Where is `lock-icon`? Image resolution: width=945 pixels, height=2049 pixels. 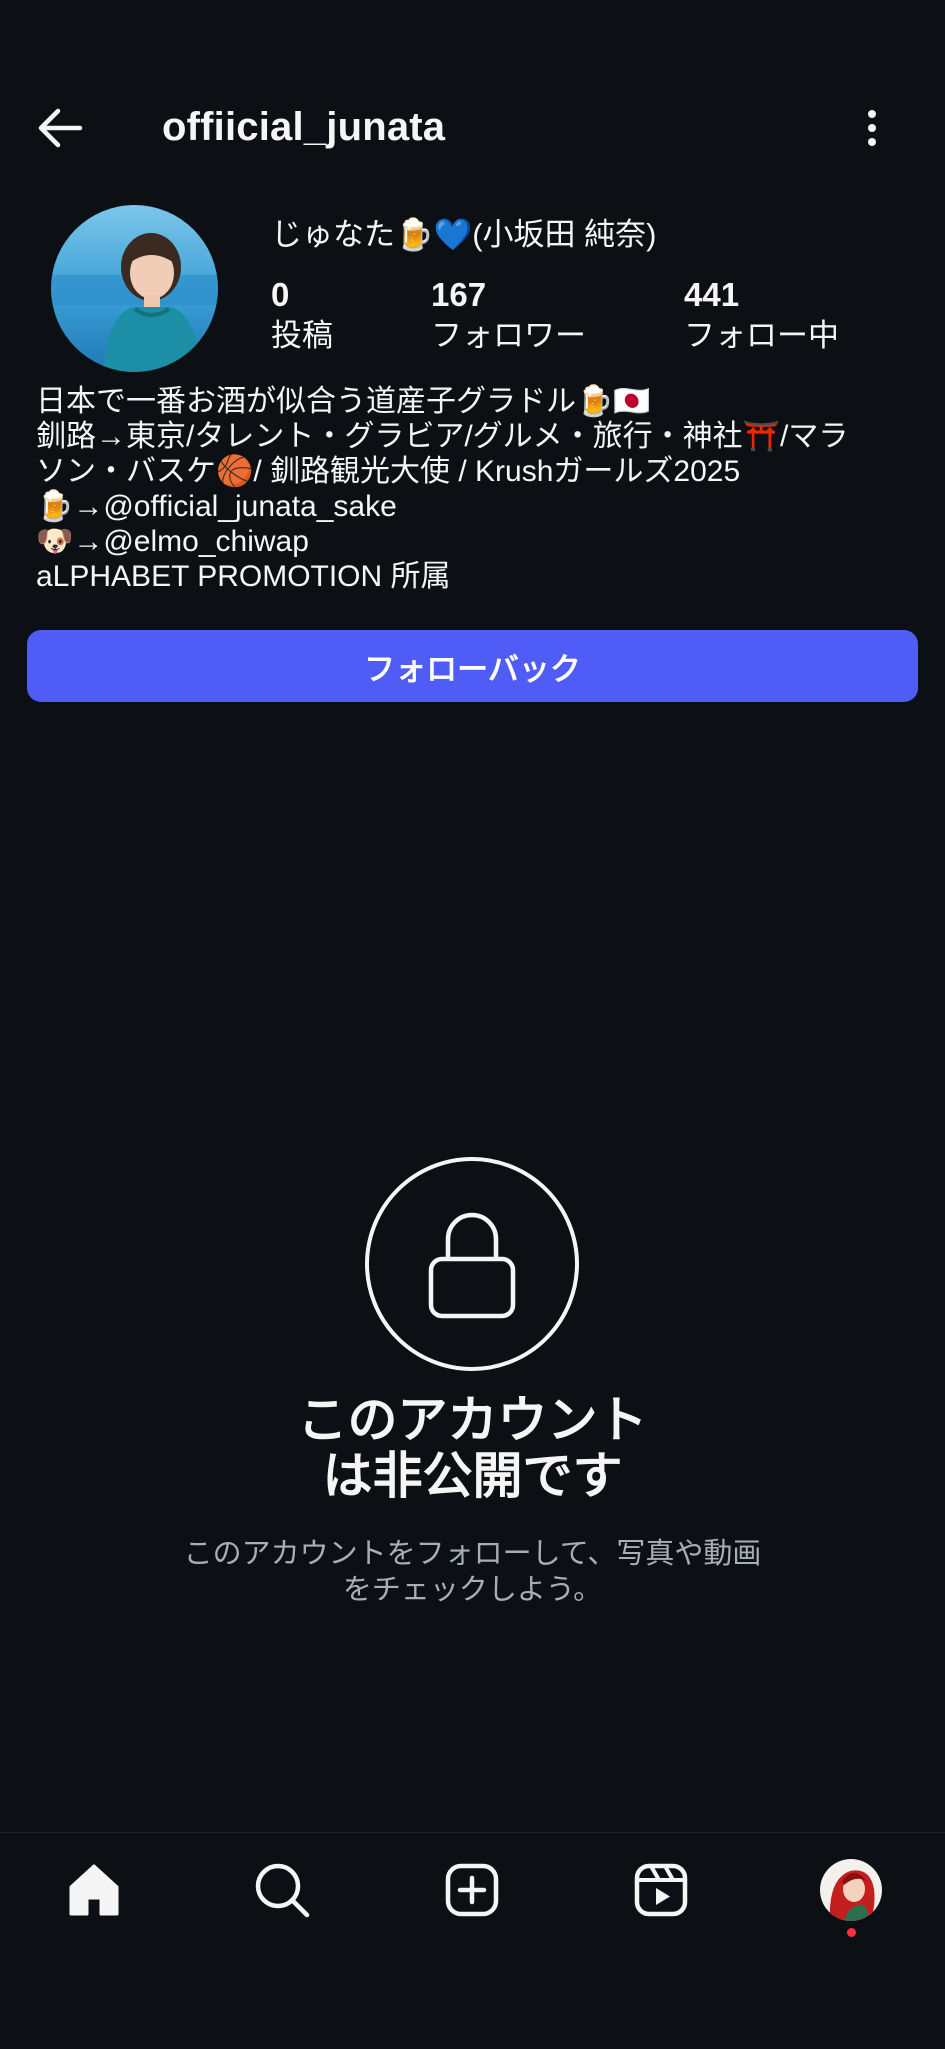
lock-icon is located at coordinates (472, 1264).